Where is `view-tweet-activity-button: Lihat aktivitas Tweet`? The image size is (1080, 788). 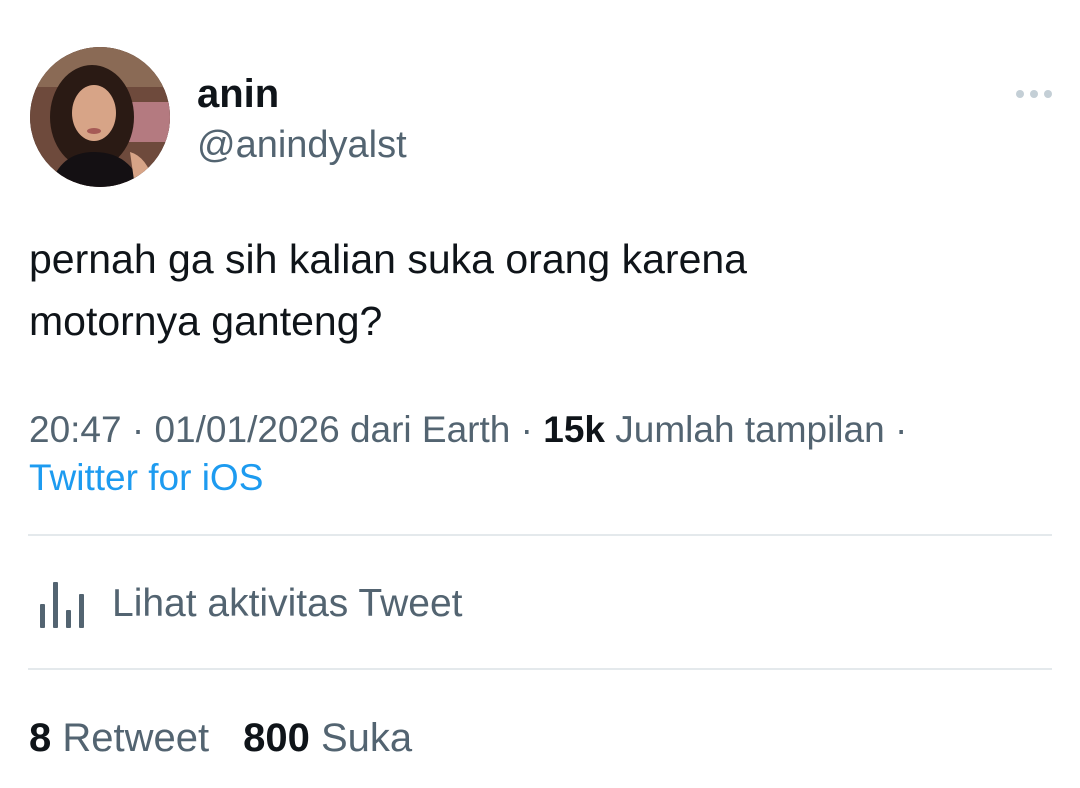 view-tweet-activity-button: Lihat aktivitas Tweet is located at coordinates (249, 604).